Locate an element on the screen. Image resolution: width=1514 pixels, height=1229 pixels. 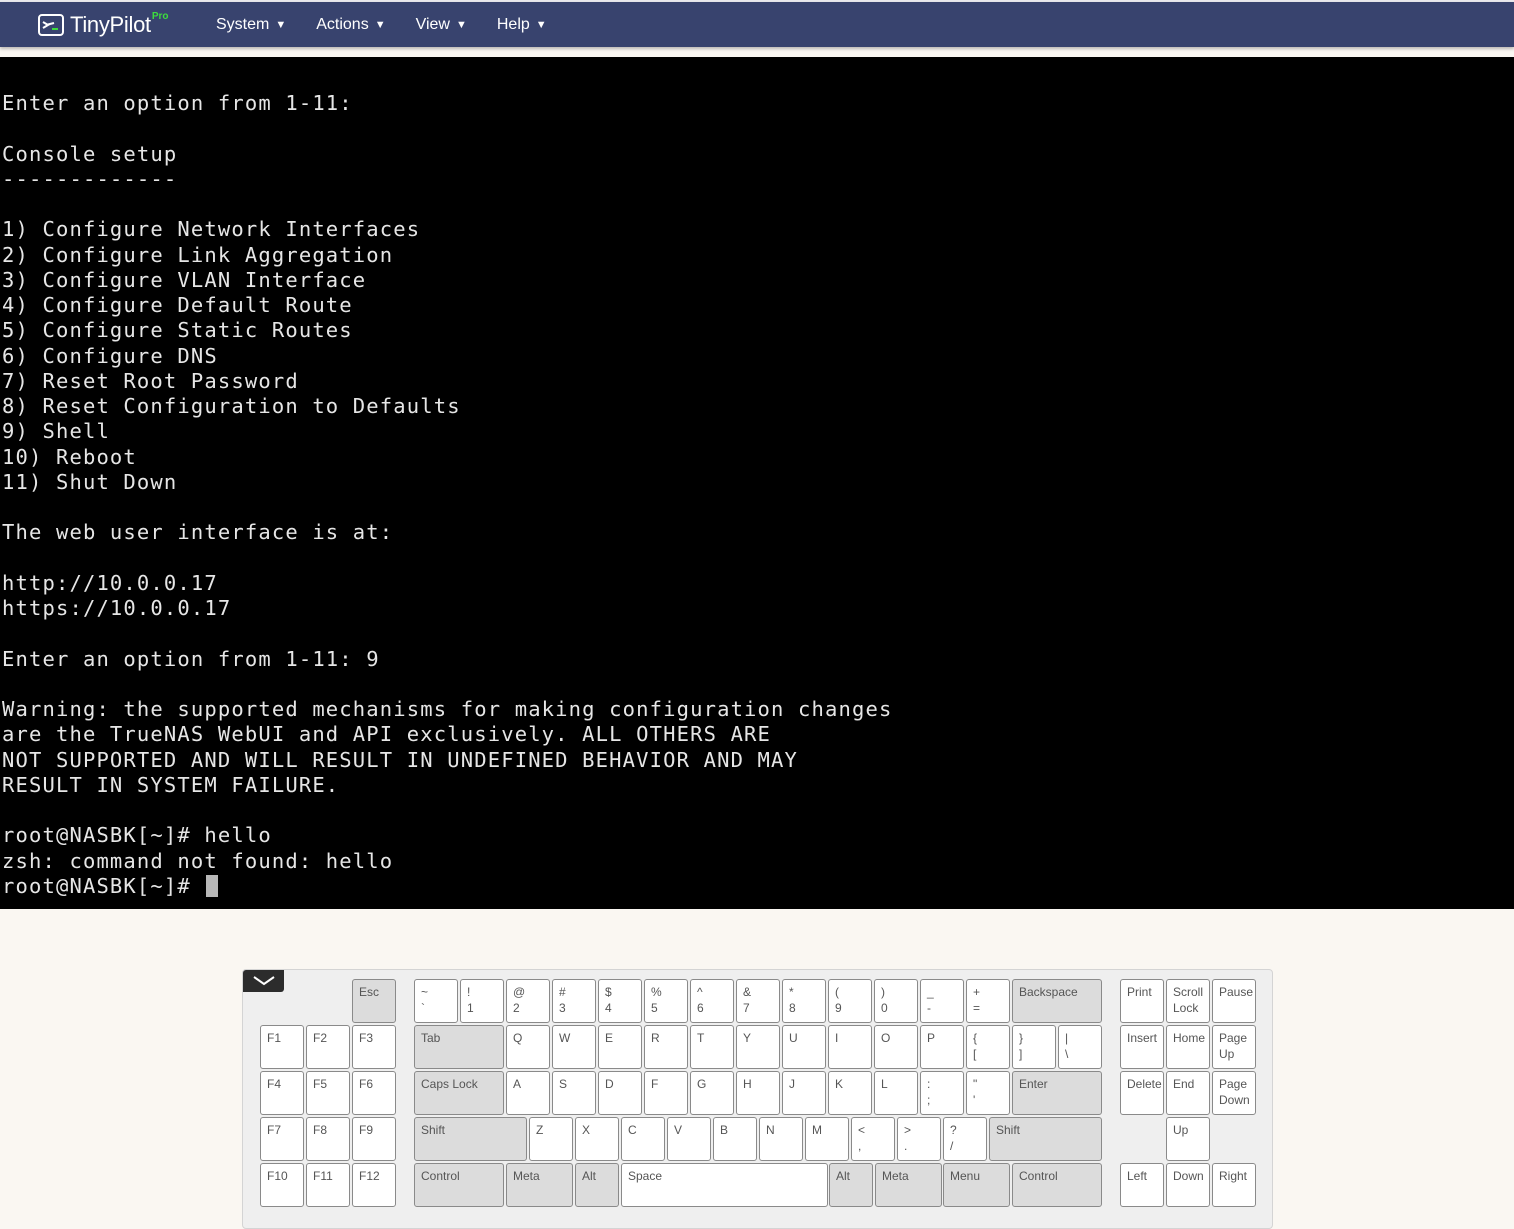
key-rshift: Shift is located at coordinates (1045, 1139).